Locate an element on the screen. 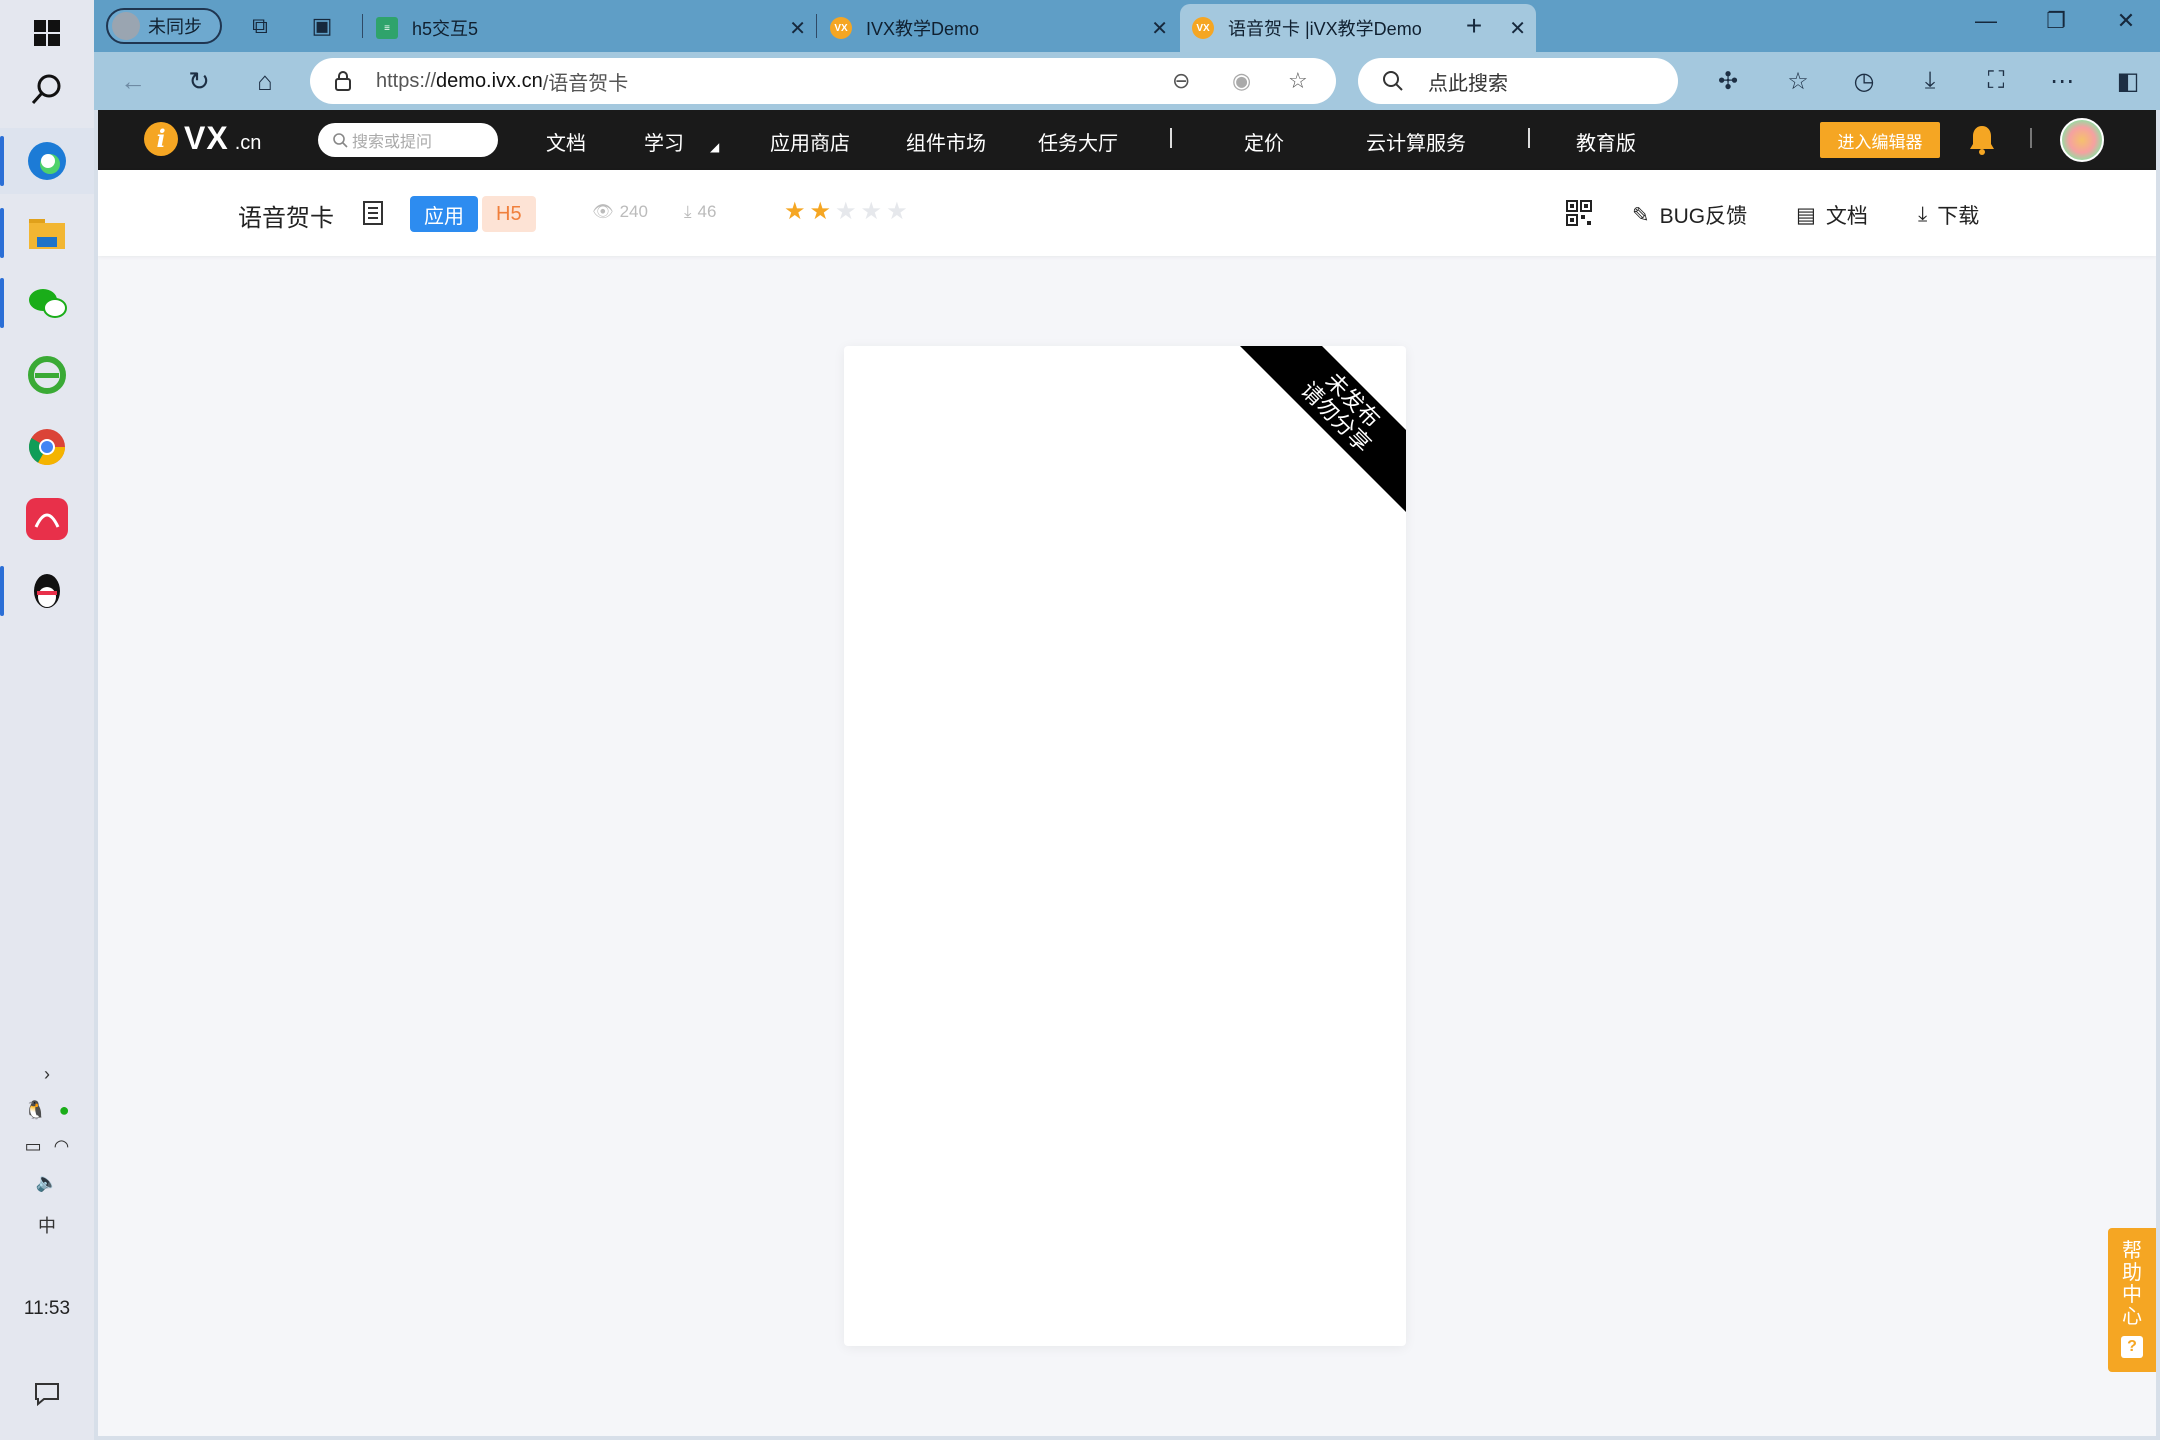  browser-search-field: 点此搜索 is located at coordinates (1518, 81).